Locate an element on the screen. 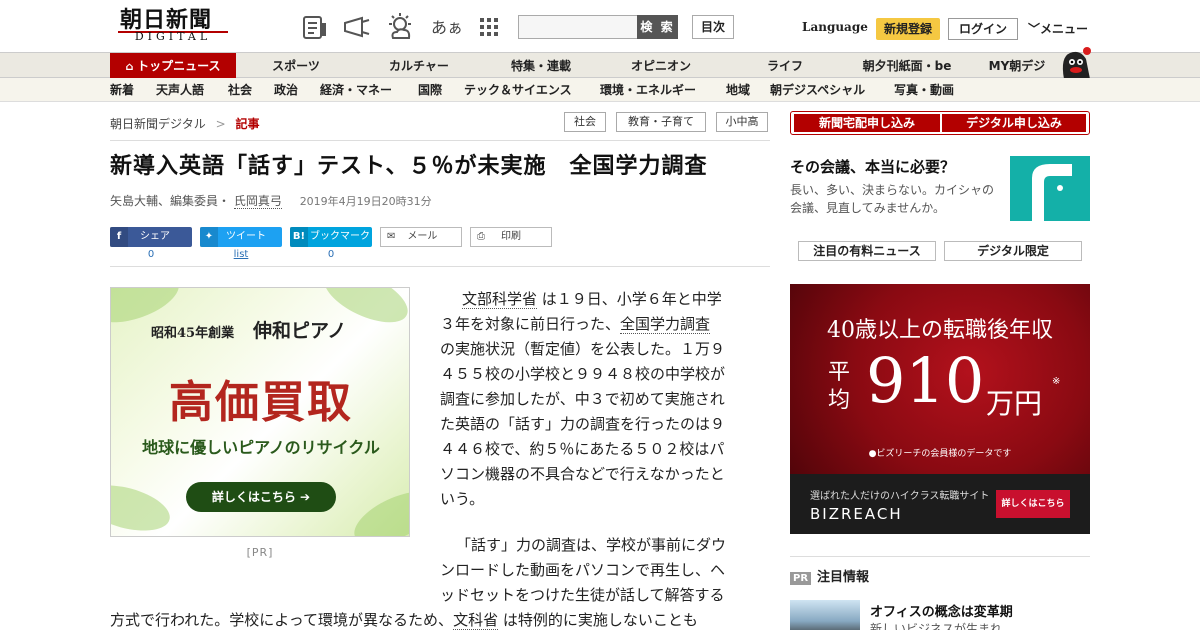  biz-unit: 万円 is located at coordinates (1014, 403).